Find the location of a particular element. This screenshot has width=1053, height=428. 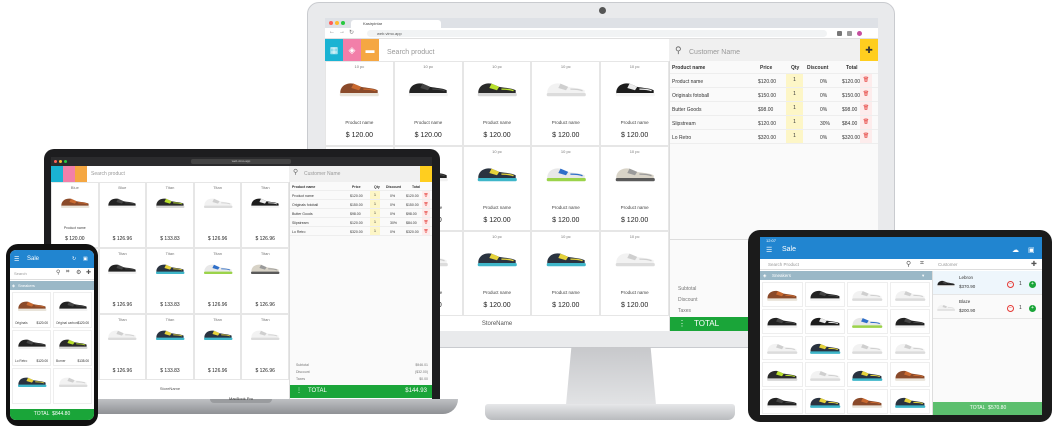

browser-tab: Kasirpintar is located at coordinates (396, 24).